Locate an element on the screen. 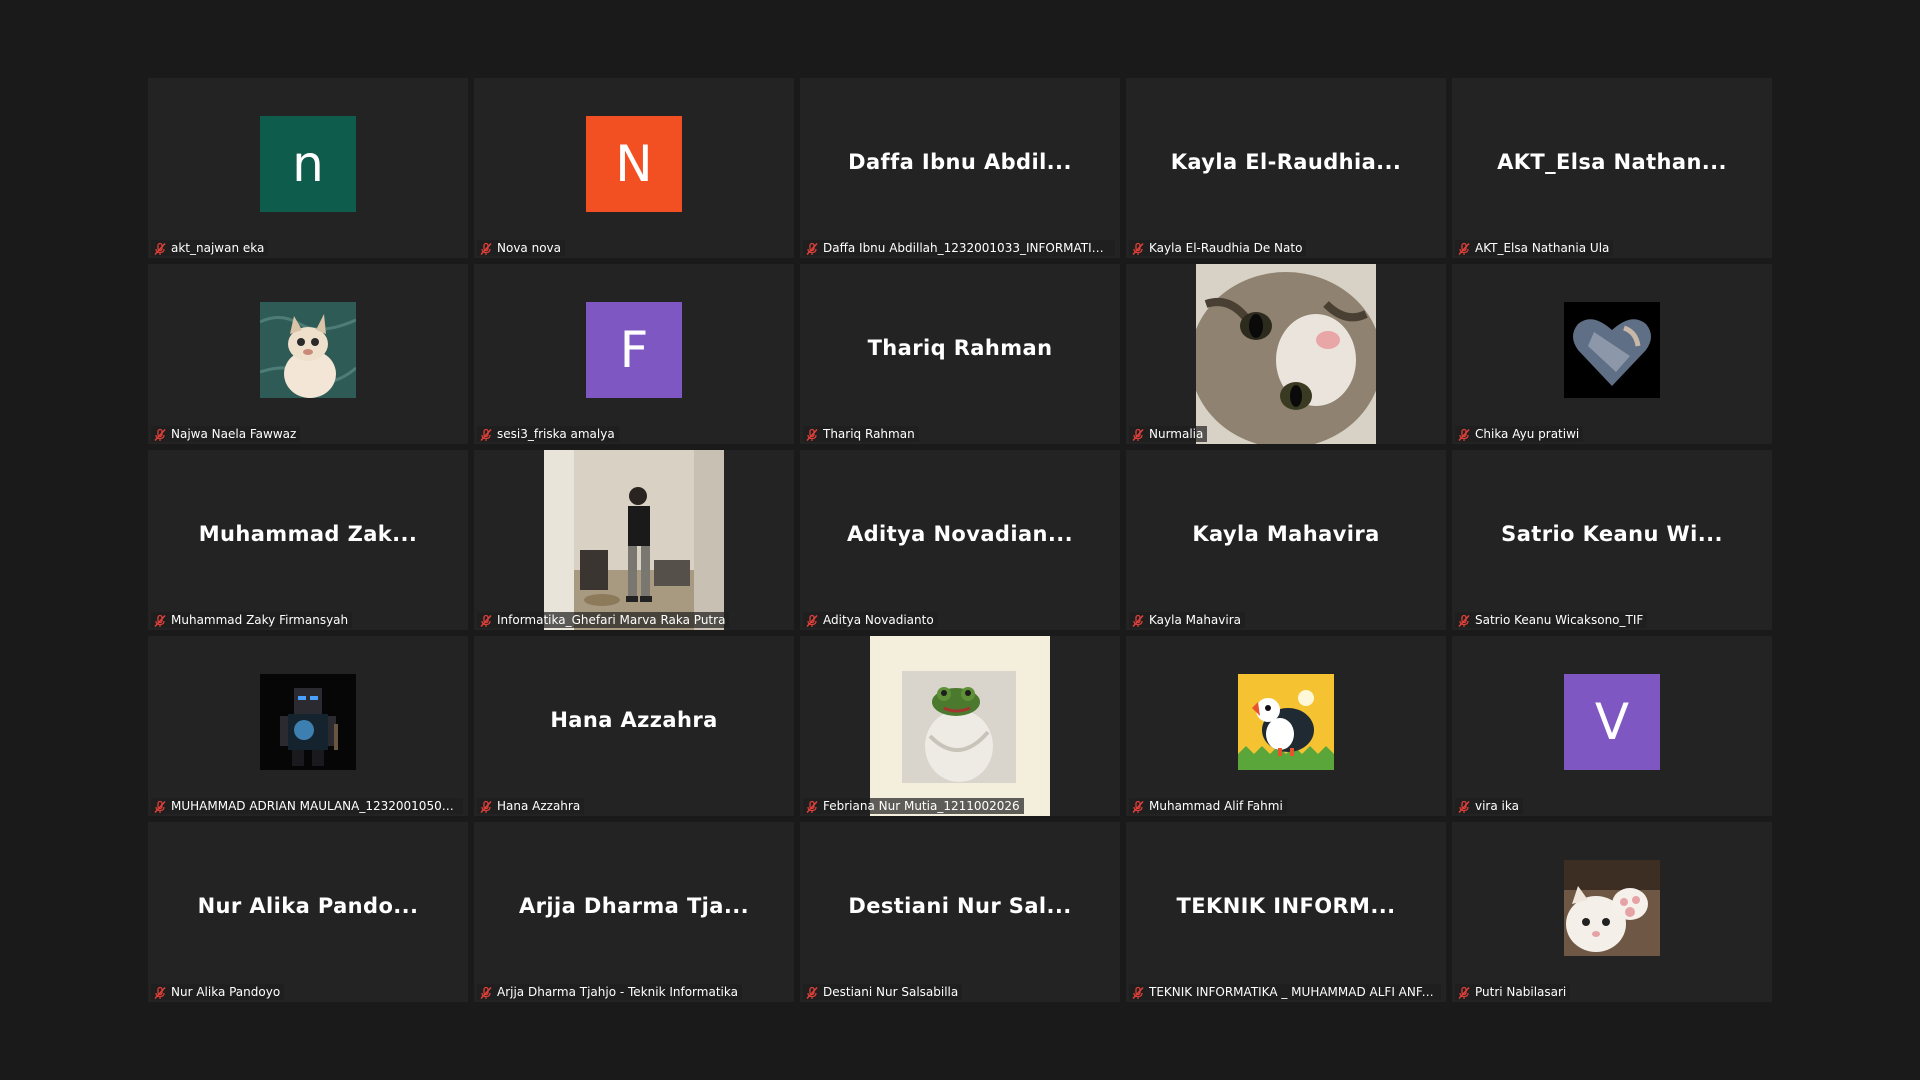 The height and width of the screenshot is (1080, 1920). participant-tile: Vvira ika is located at coordinates (1612, 726).